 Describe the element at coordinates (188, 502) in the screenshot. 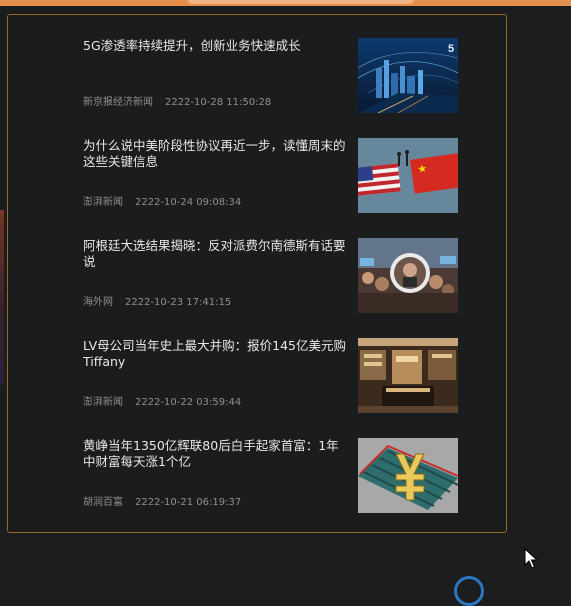

I see `news-time: 2222-10-21 06:19:37` at that location.